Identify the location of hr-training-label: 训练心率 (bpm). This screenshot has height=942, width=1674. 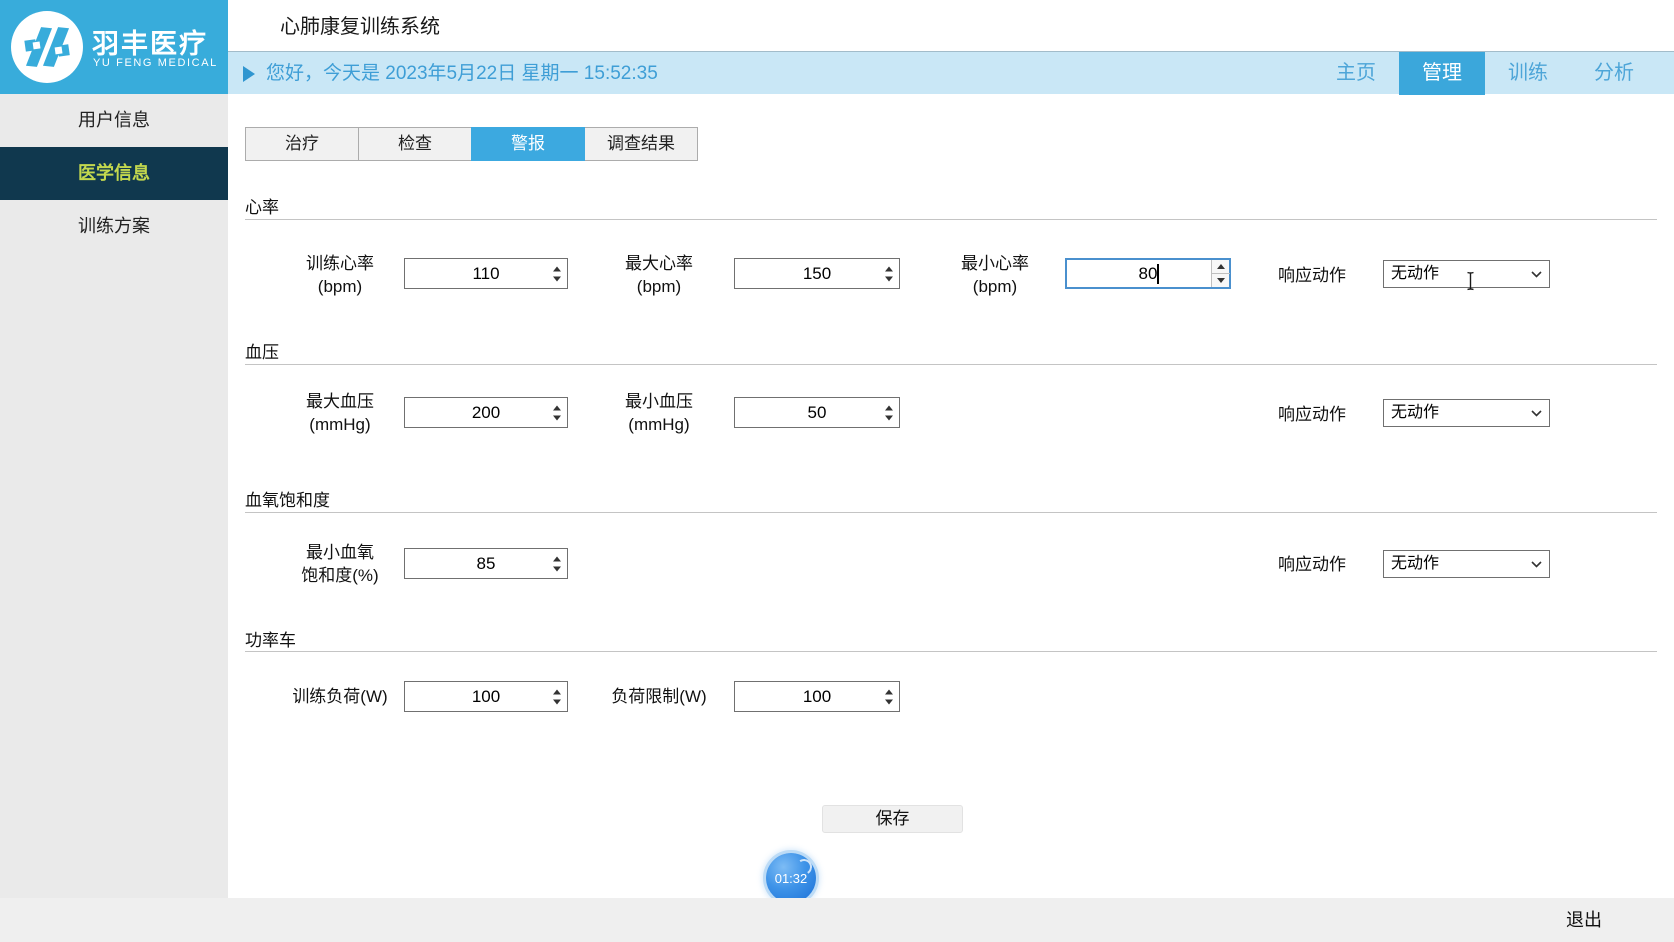
(340, 275).